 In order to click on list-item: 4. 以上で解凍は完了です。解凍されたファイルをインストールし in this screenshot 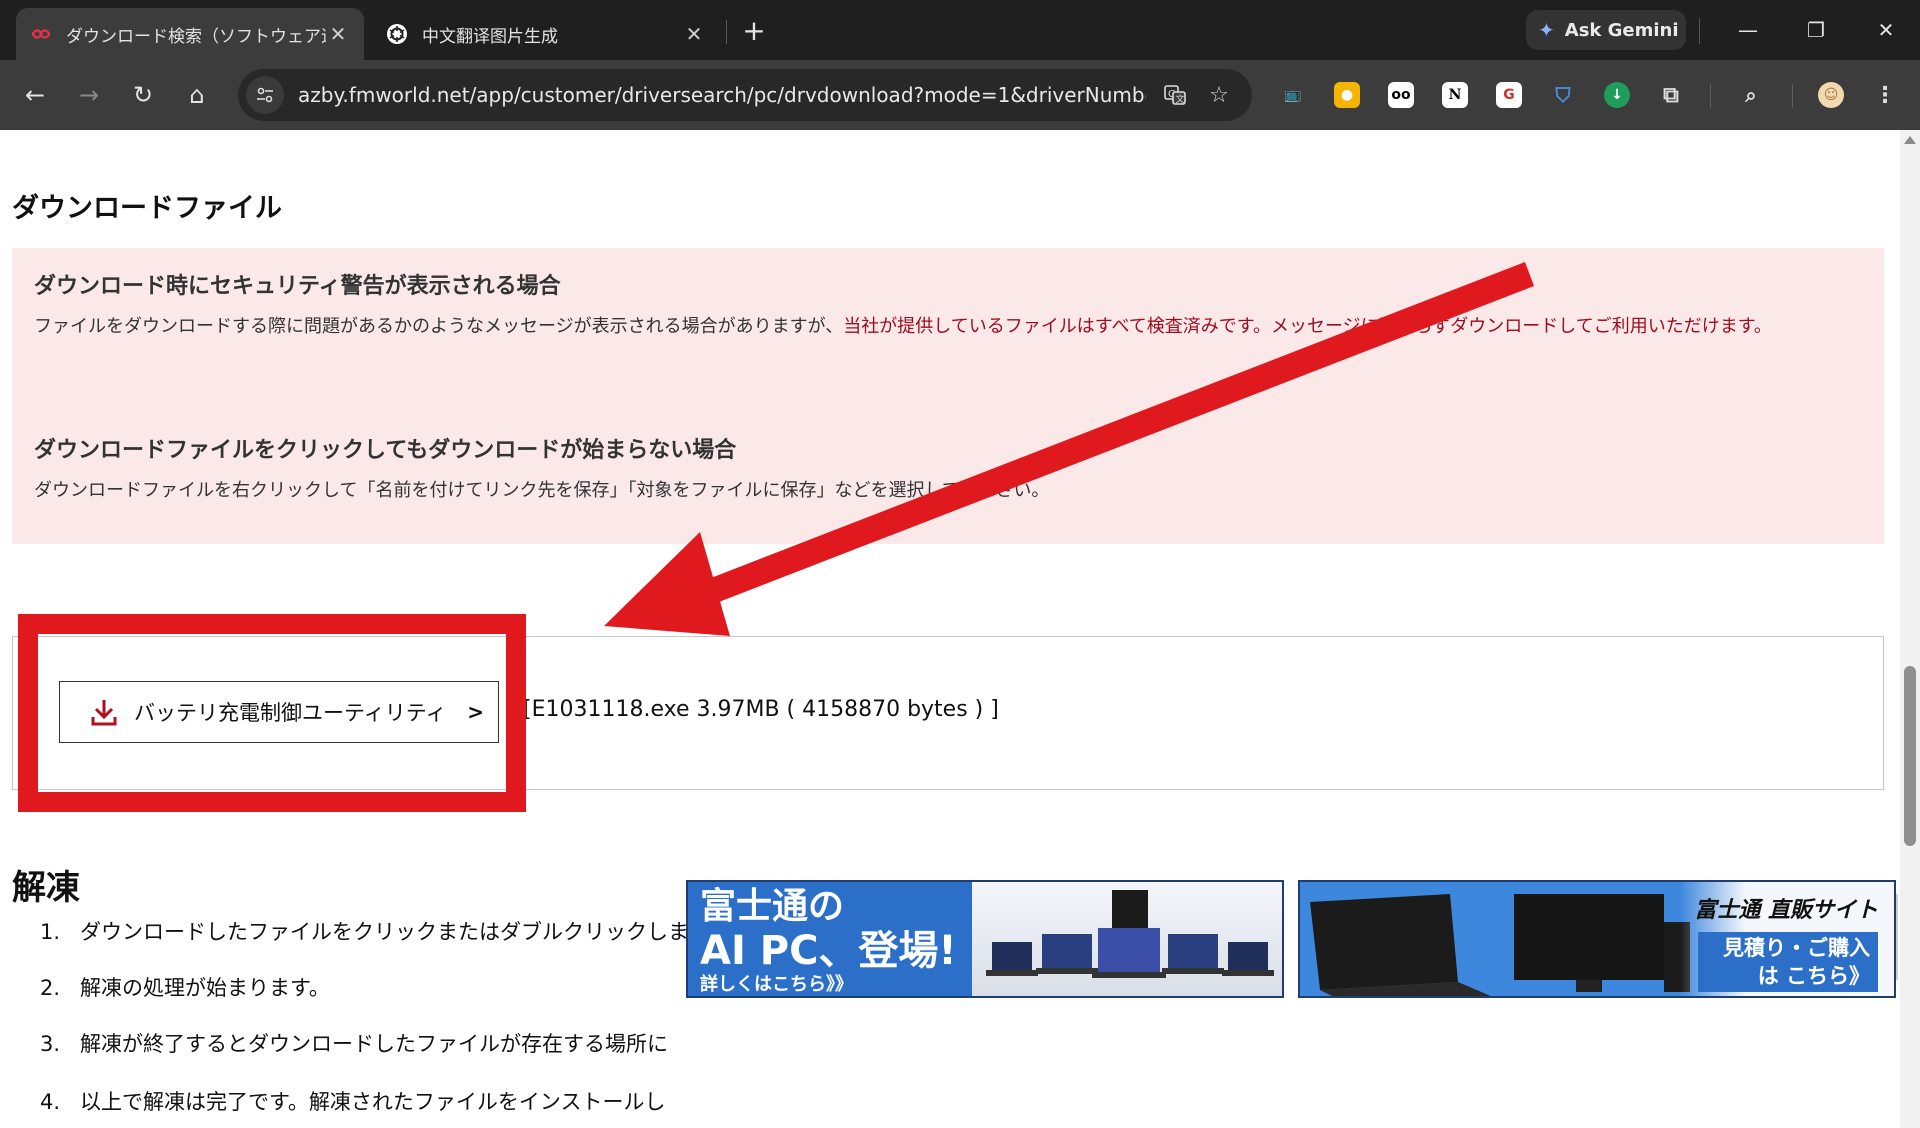, I will do `click(352, 1101)`.